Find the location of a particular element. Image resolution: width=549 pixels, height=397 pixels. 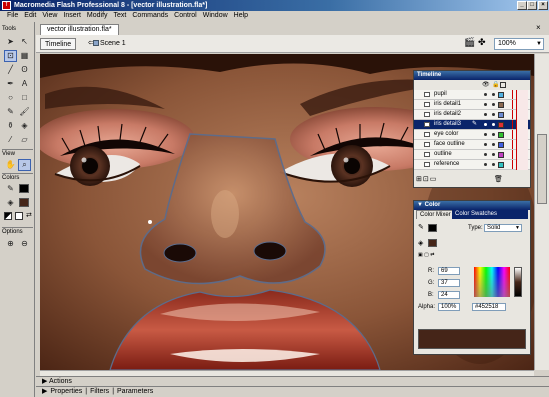

eyedropper-tool-icon: ⁄ is located at coordinates (10, 140).